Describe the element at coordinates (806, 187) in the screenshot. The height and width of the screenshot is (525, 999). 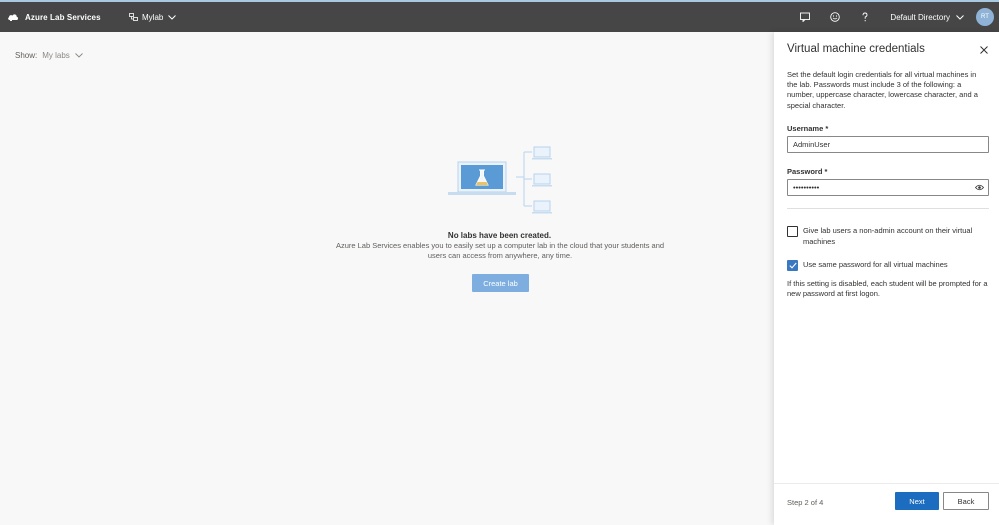
I see `password-value: ••••••••••` at that location.